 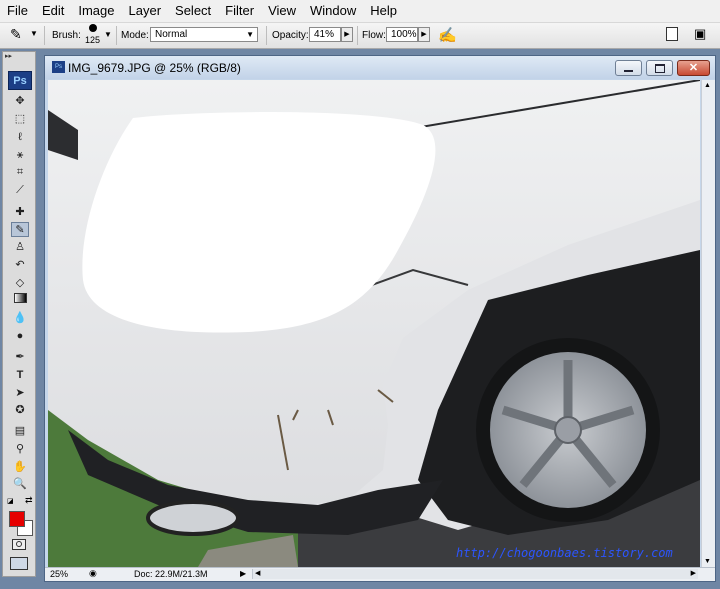 What do you see at coordinates (239, 11) in the screenshot?
I see `menu-filter: Filter` at bounding box center [239, 11].